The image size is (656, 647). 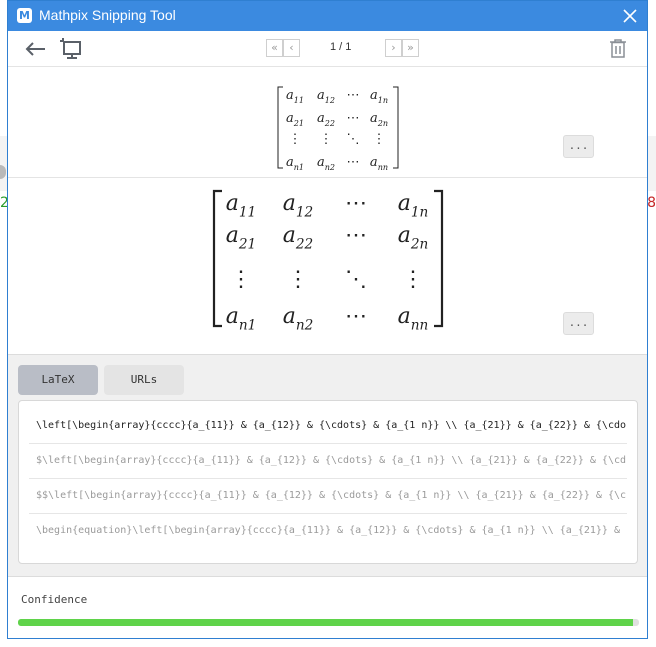 I want to click on toolbar: « ‹ 1 / 1 › », so click(x=327, y=49).